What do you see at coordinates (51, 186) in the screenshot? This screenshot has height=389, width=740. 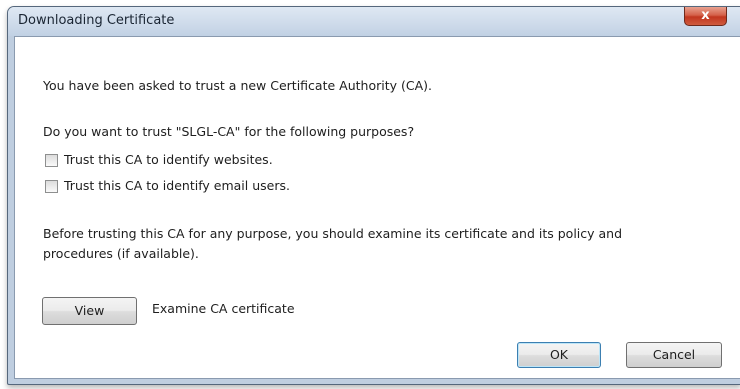 I see `trust-email-checkbox` at bounding box center [51, 186].